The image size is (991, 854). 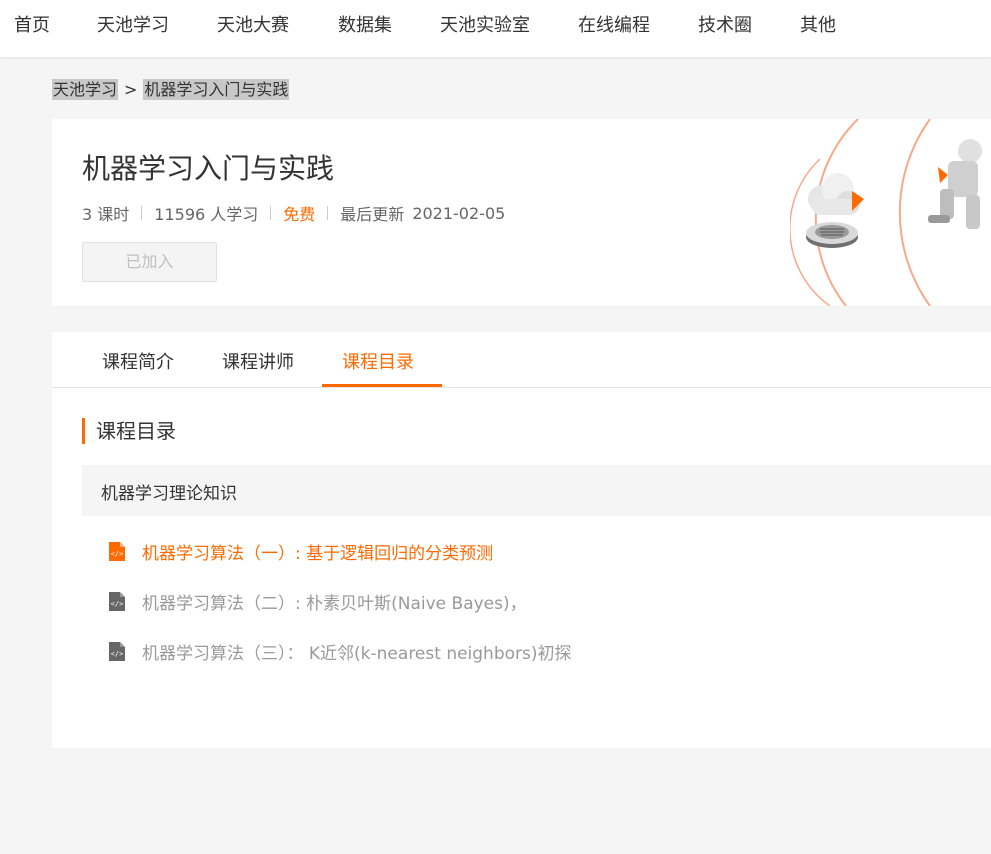 What do you see at coordinates (818, 24) in the screenshot?
I see `nav-item-other: 其他` at bounding box center [818, 24].